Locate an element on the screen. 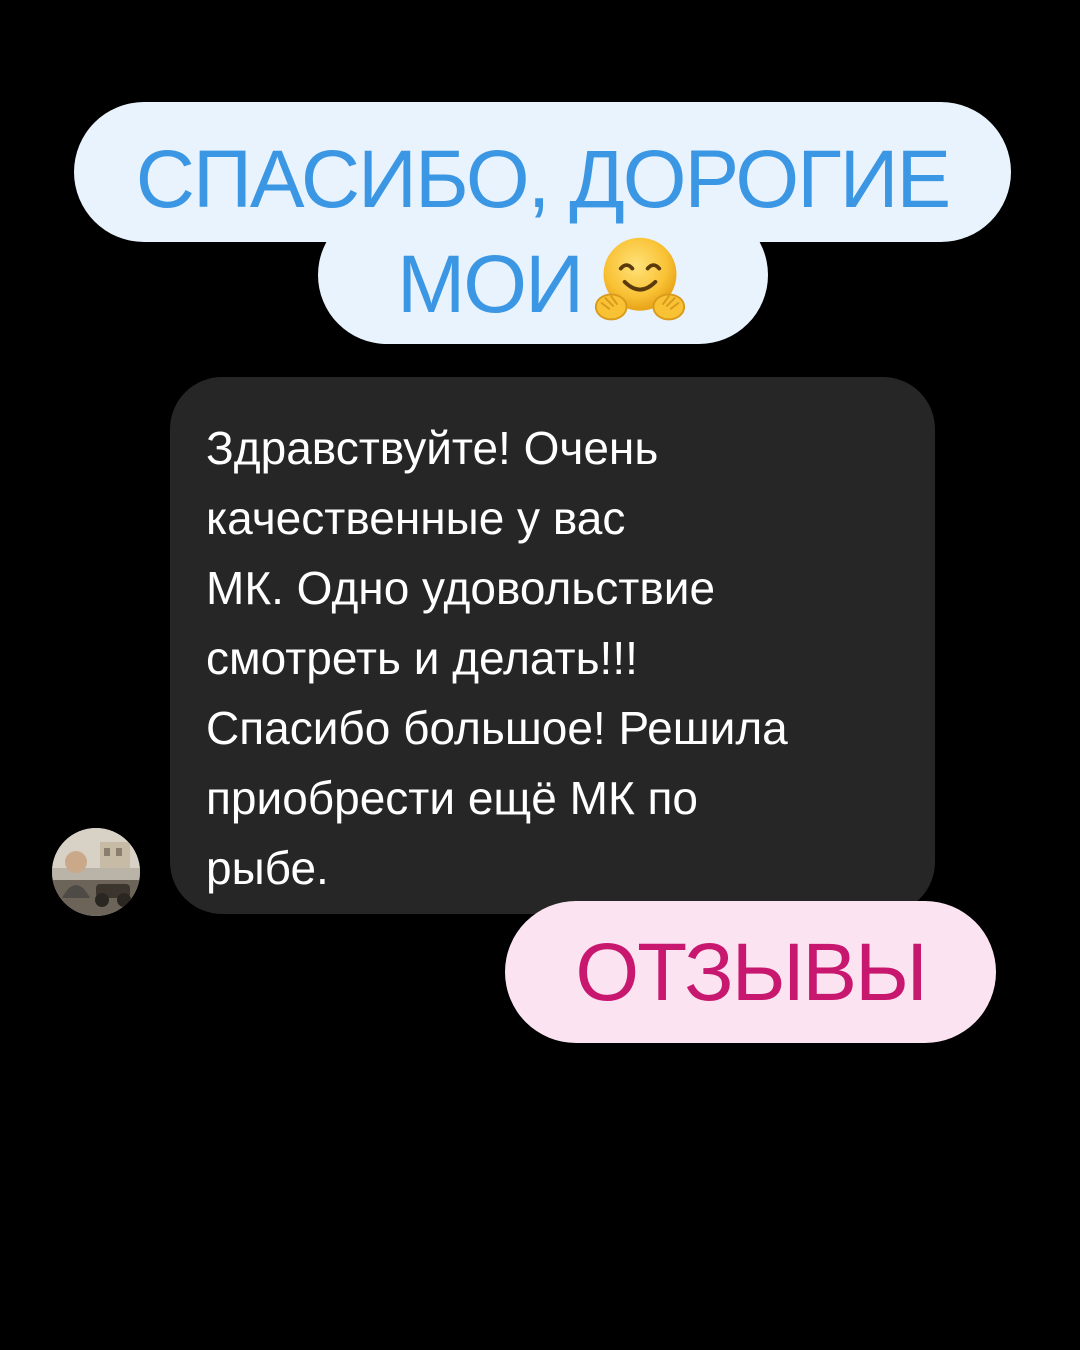 This screenshot has height=1350, width=1080. user-avatar is located at coordinates (96, 872).